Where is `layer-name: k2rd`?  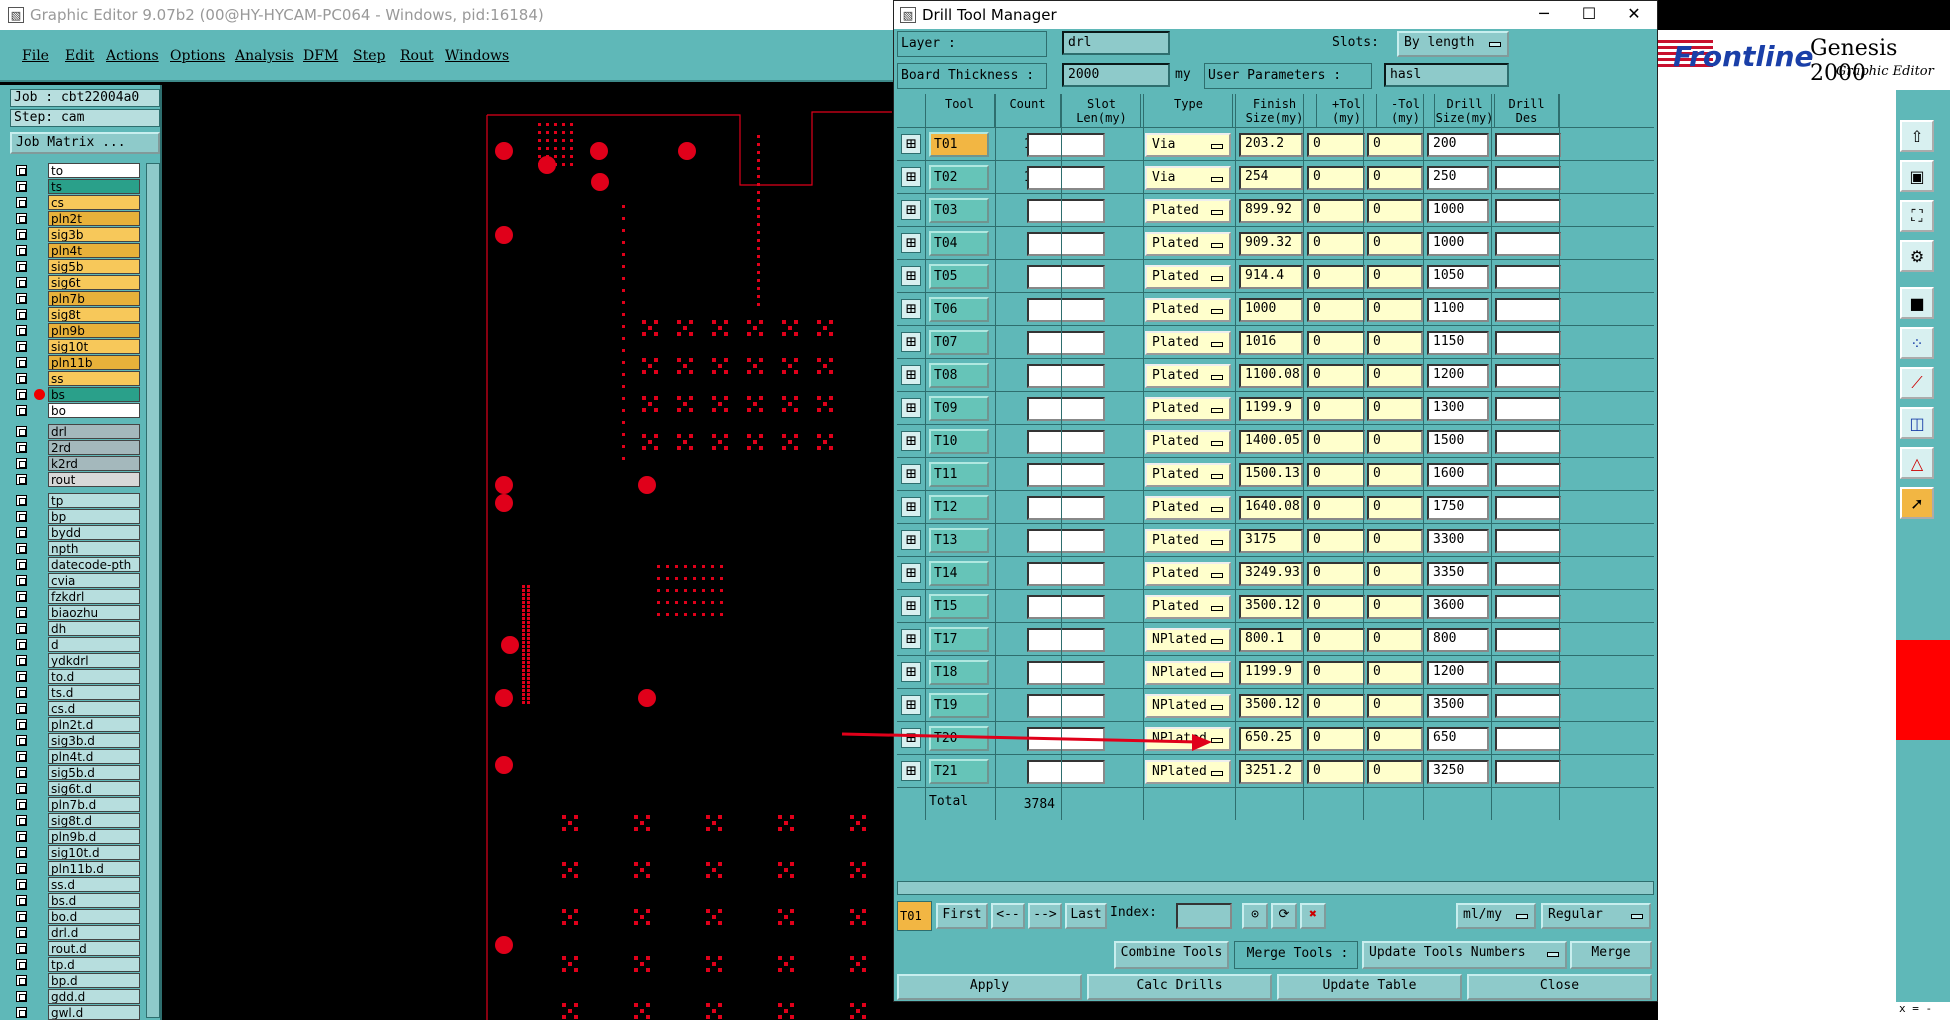
layer-name: k2rd is located at coordinates (94, 463).